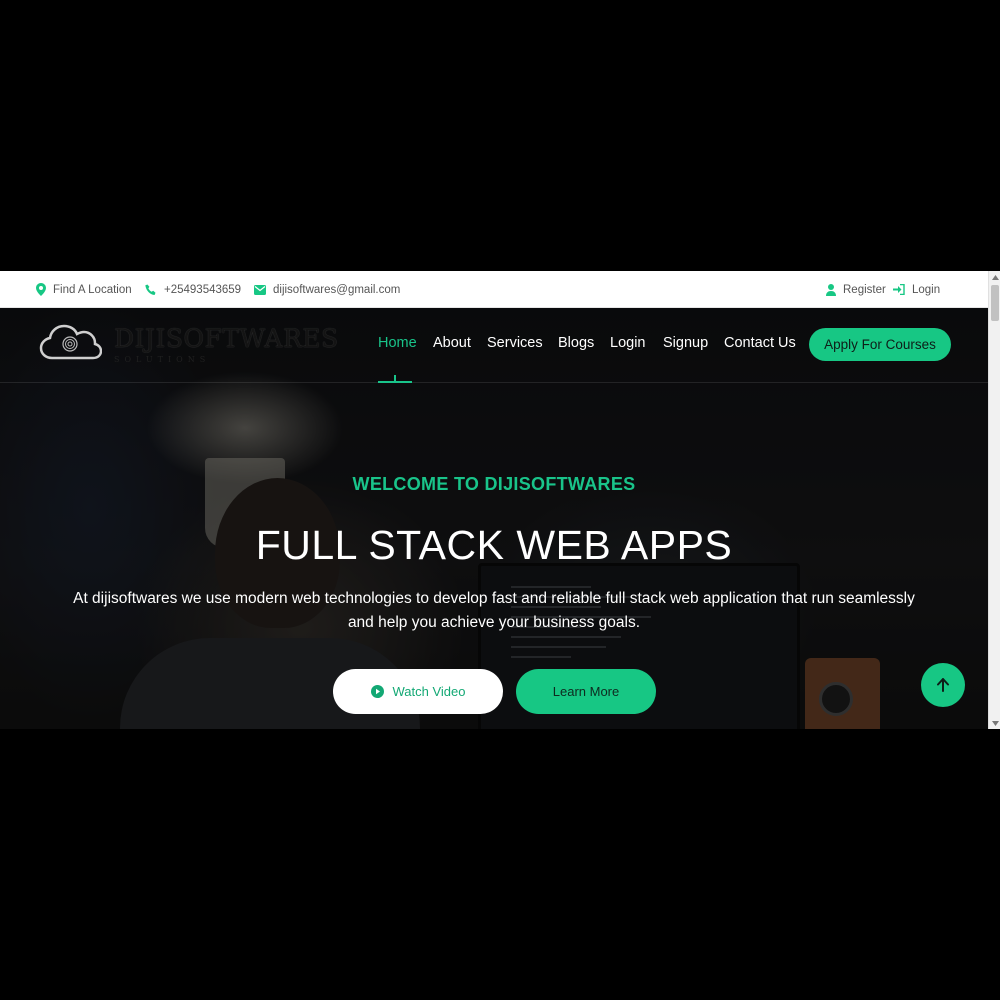 The width and height of the screenshot is (1000, 1000). What do you see at coordinates (429, 691) in the screenshot?
I see `watch-video-label: Watch Video` at bounding box center [429, 691].